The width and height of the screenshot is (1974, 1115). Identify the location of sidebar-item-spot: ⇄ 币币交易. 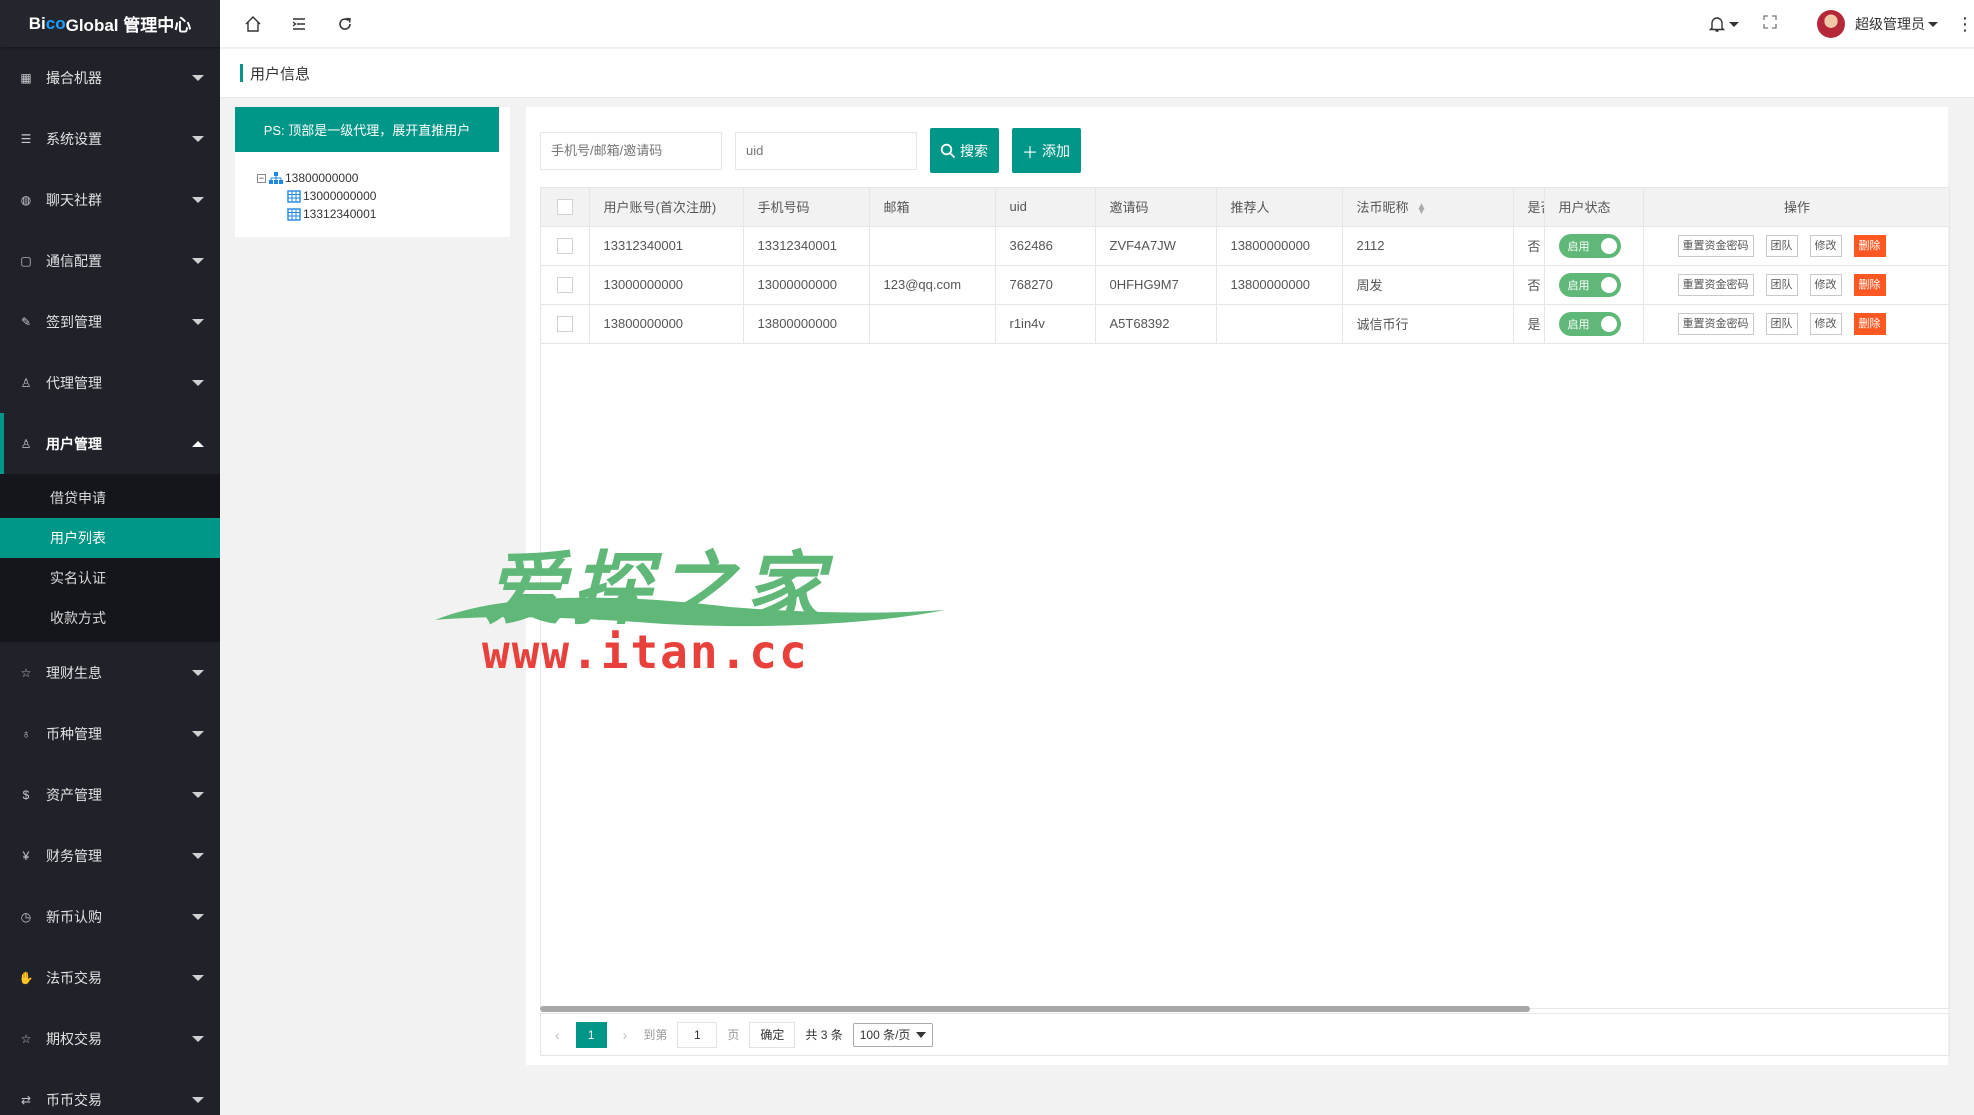
(110, 1092).